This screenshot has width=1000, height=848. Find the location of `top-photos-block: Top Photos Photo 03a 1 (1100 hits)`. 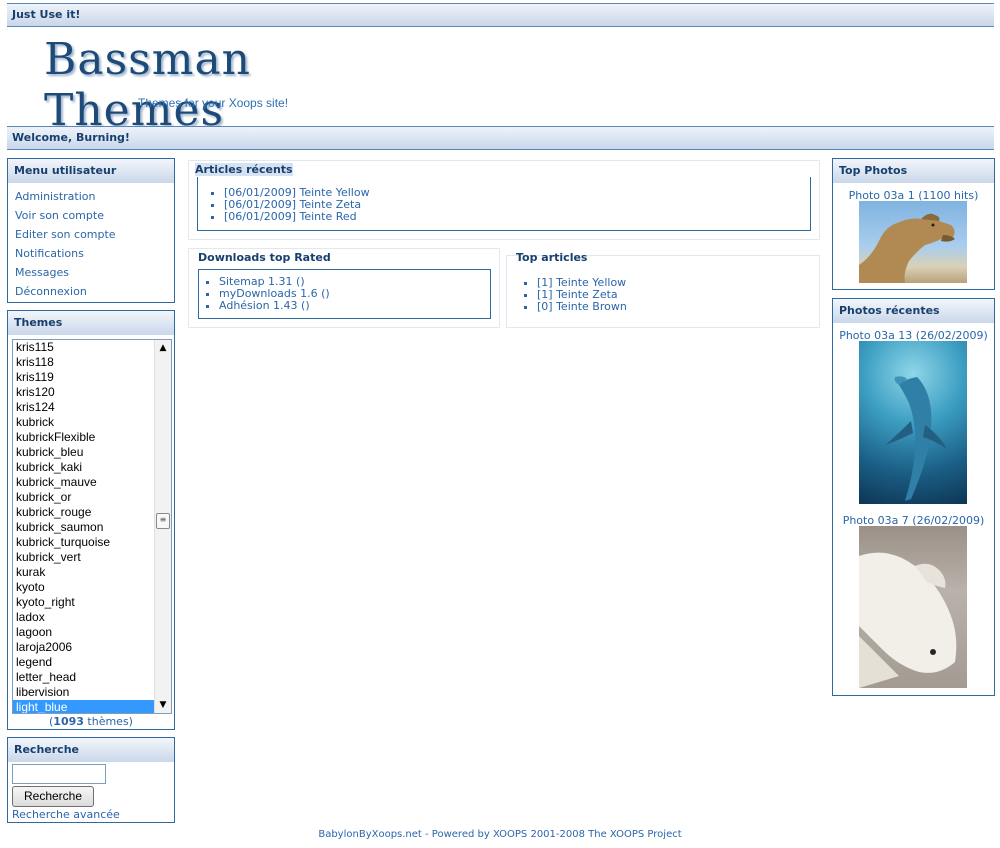

top-photos-block: Top Photos Photo 03a 1 (1100 hits) is located at coordinates (913, 224).